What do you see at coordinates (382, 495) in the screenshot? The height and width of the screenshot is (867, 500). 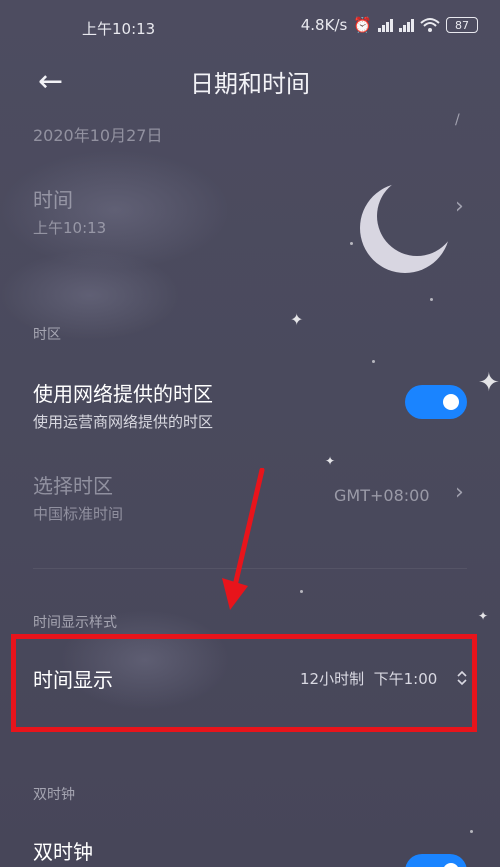 I see `timezone-value: GMT+08:00` at bounding box center [382, 495].